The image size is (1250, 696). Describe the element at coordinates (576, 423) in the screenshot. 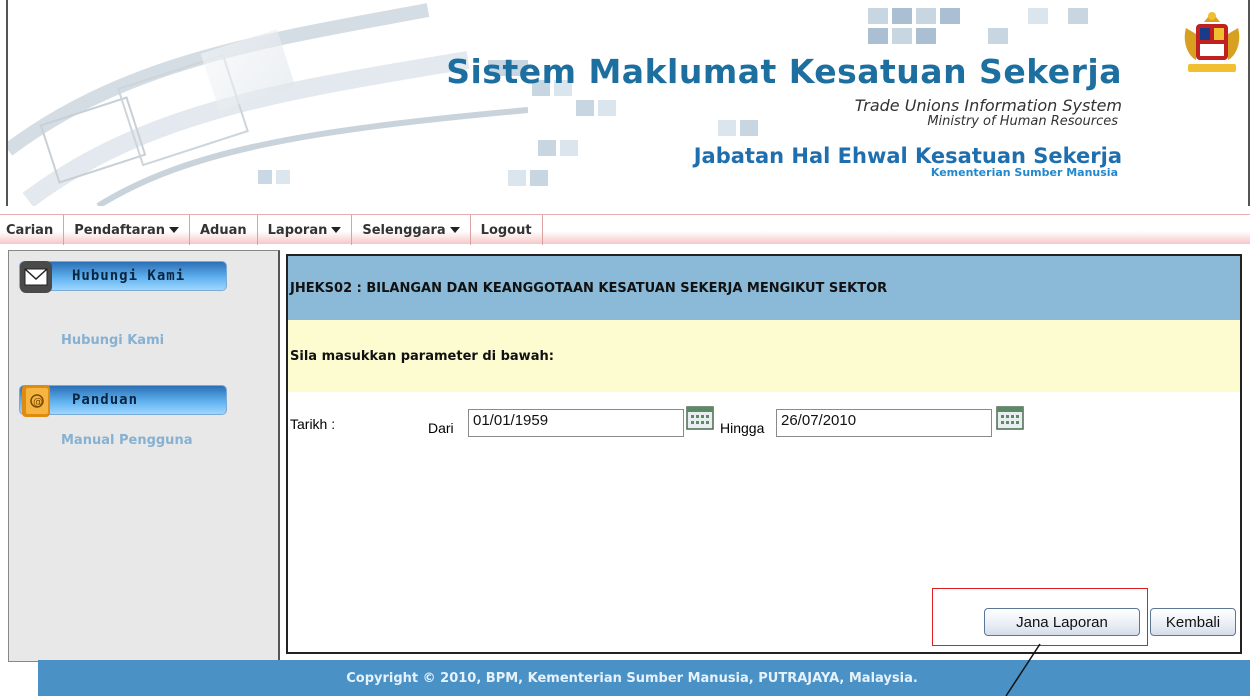

I see `dari-date-input: 01/01/1959` at that location.